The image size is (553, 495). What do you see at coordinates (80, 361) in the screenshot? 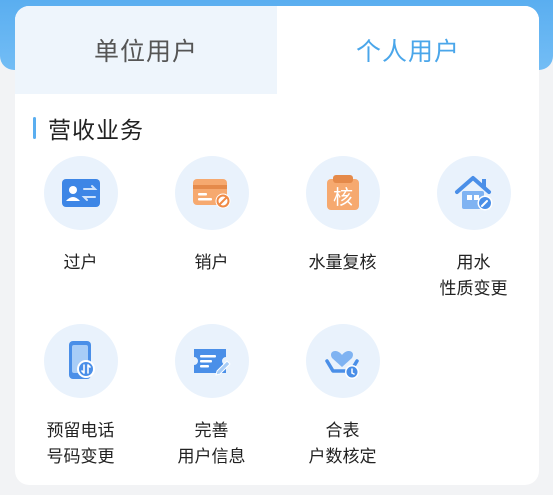
I see `phone-switch-icon` at bounding box center [80, 361].